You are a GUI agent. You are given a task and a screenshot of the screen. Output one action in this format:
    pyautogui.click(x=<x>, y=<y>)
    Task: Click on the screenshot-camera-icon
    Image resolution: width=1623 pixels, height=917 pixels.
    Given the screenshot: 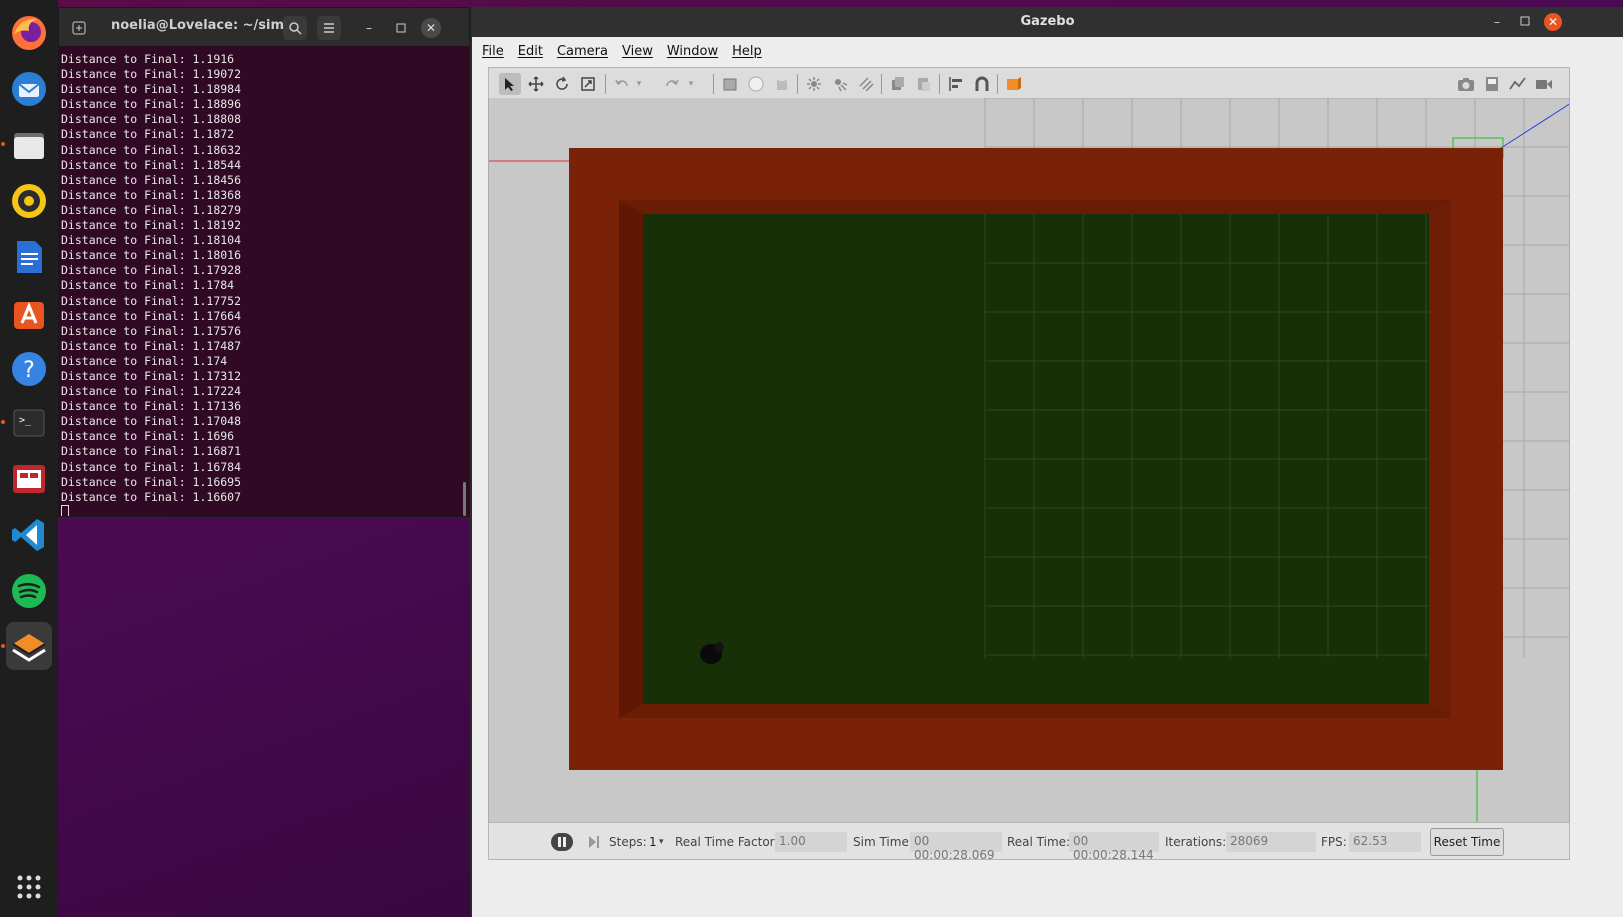 What is the action you would take?
    pyautogui.click(x=1466, y=84)
    